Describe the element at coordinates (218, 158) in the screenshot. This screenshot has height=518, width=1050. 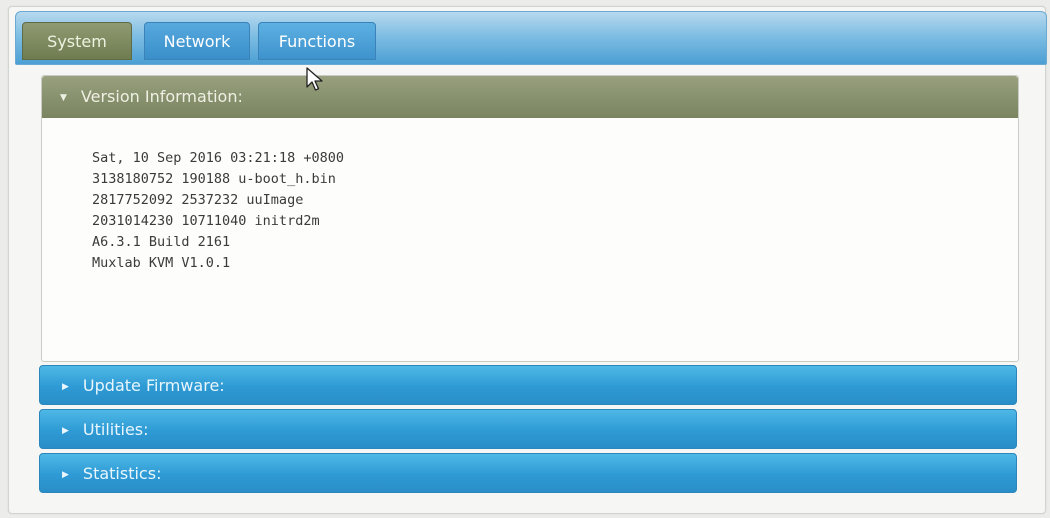
I see `version-line-date: Sat, 10 Sep 2016 03:21:18 +0800` at that location.